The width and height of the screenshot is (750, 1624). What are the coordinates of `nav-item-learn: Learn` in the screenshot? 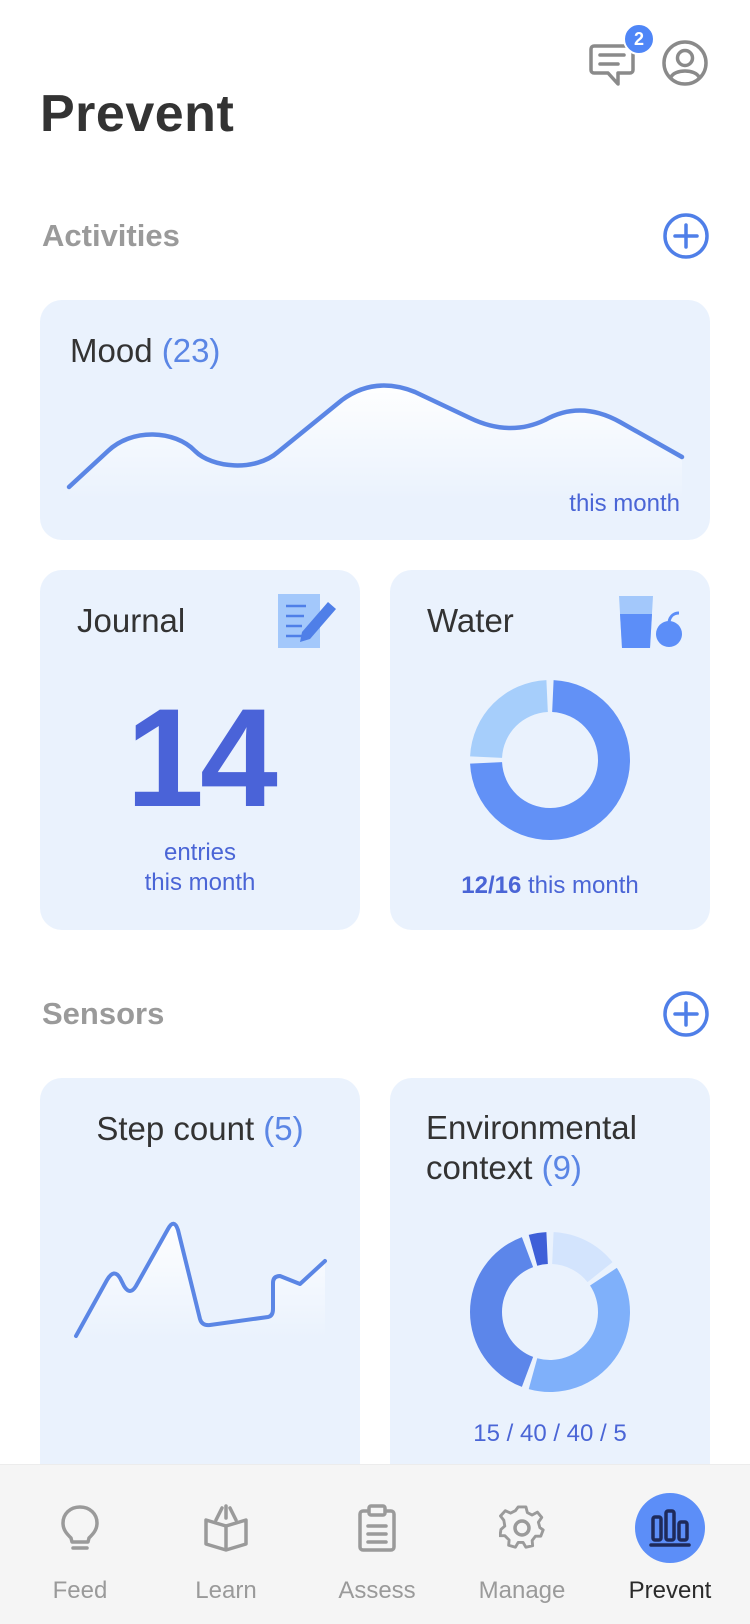 It's located at (226, 1544).